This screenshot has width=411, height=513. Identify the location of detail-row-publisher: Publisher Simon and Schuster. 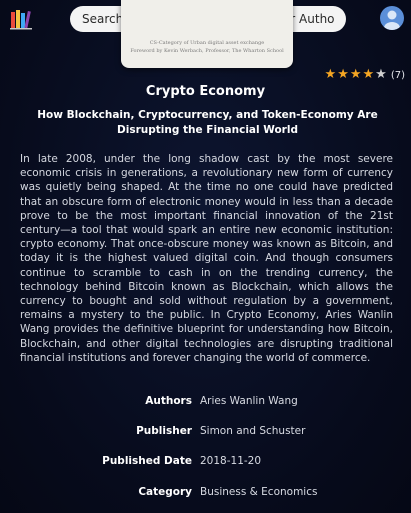
(205, 435).